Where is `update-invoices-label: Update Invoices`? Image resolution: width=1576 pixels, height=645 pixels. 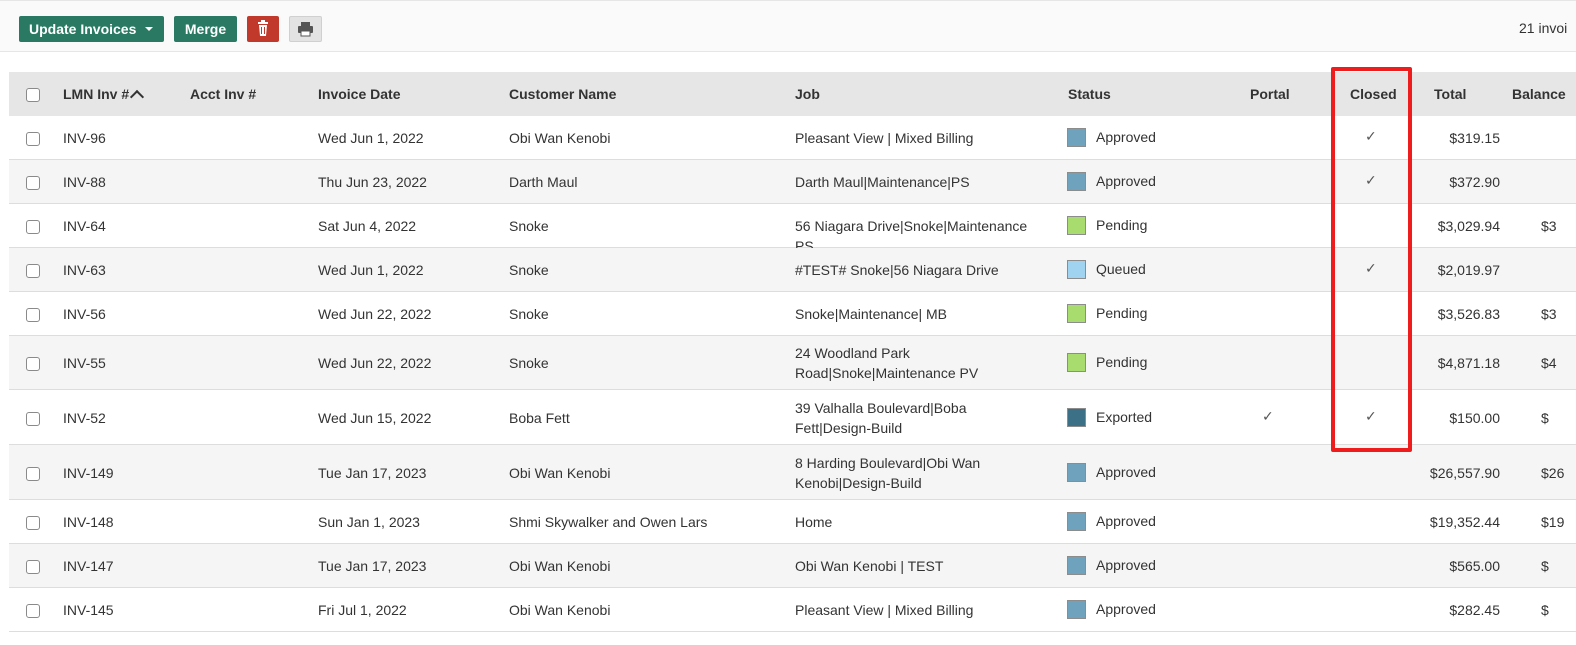
update-invoices-label: Update Invoices is located at coordinates (83, 29).